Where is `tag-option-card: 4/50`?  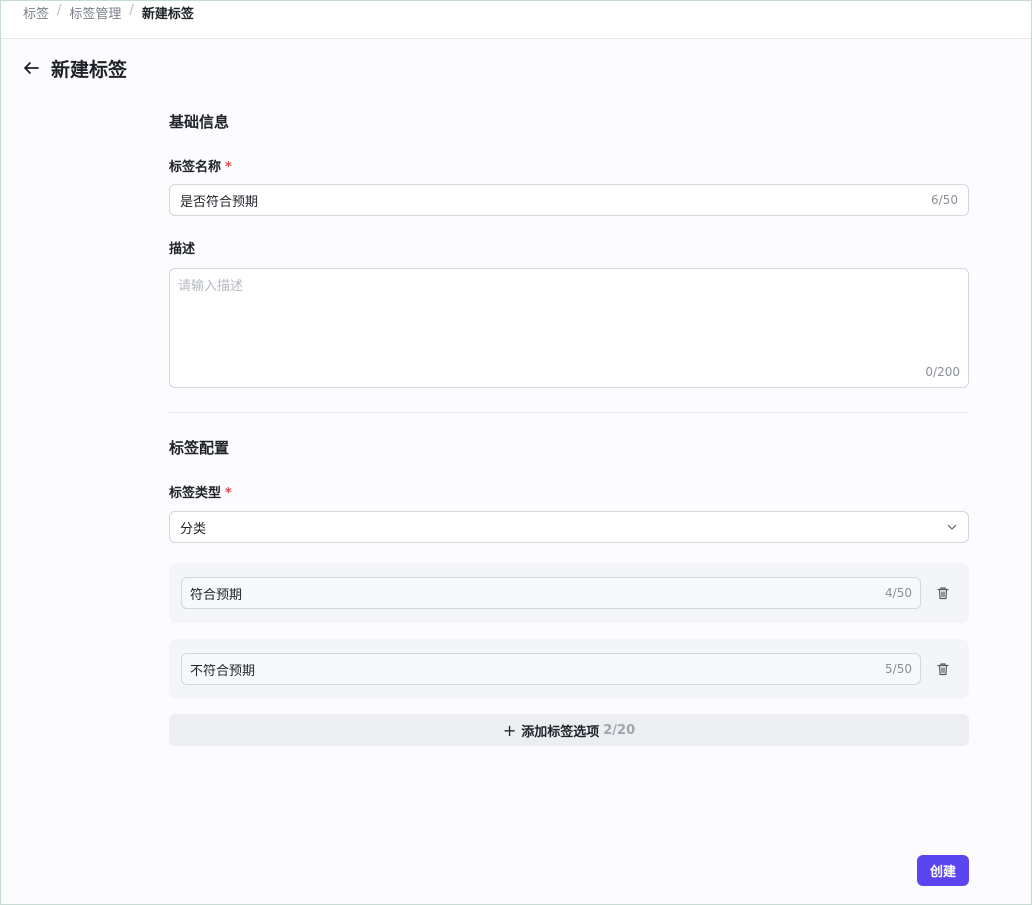 tag-option-card: 4/50 is located at coordinates (569, 593).